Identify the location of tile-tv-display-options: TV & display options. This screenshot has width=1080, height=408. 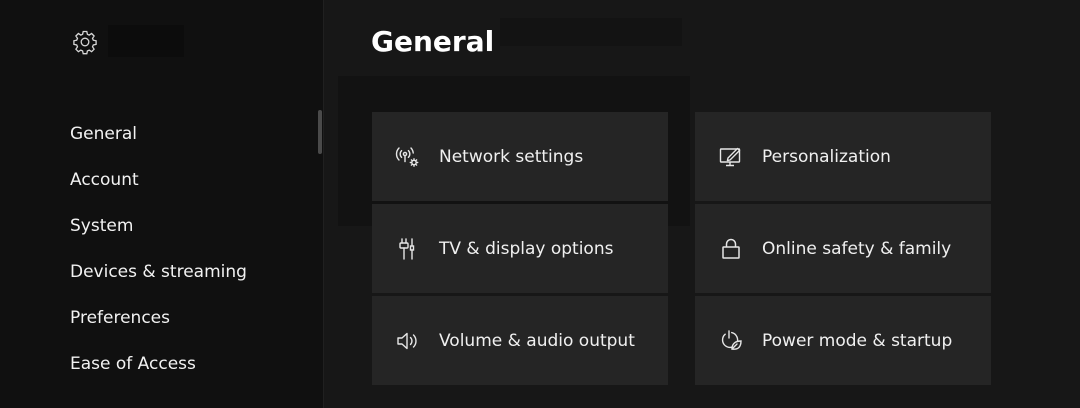
(520, 248).